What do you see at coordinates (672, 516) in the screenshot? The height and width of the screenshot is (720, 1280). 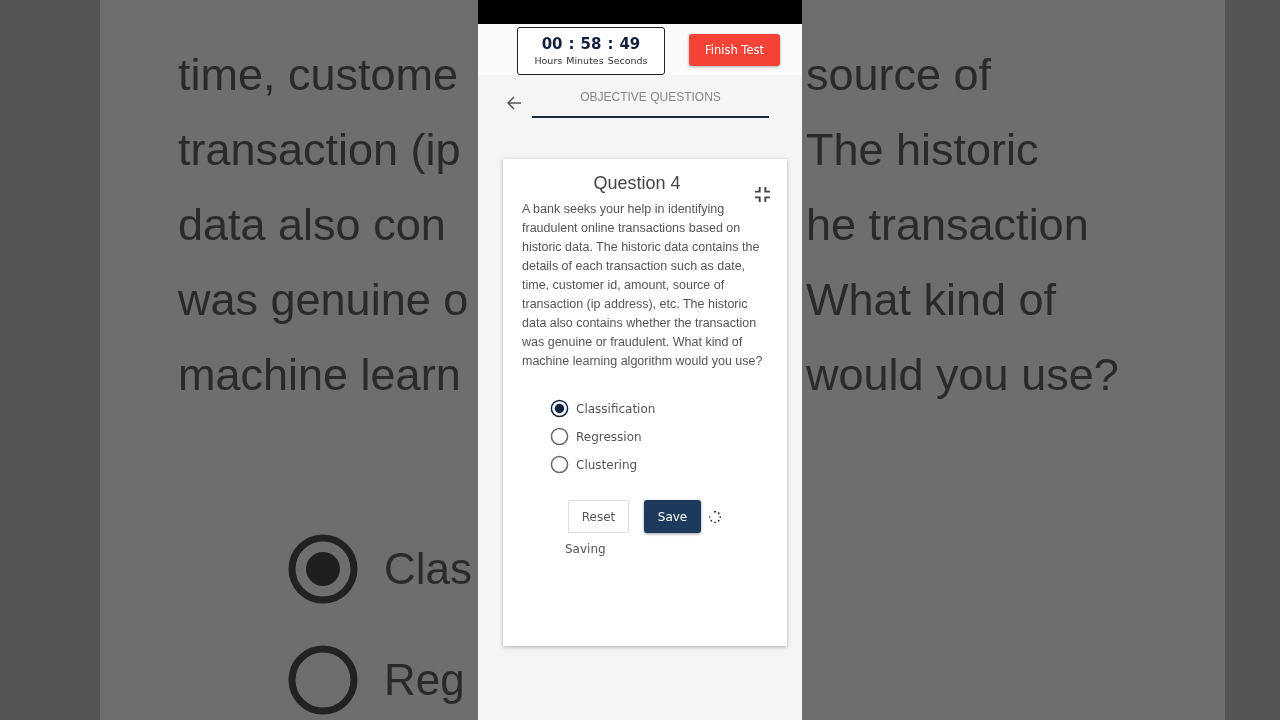 I see `save-button: Save` at bounding box center [672, 516].